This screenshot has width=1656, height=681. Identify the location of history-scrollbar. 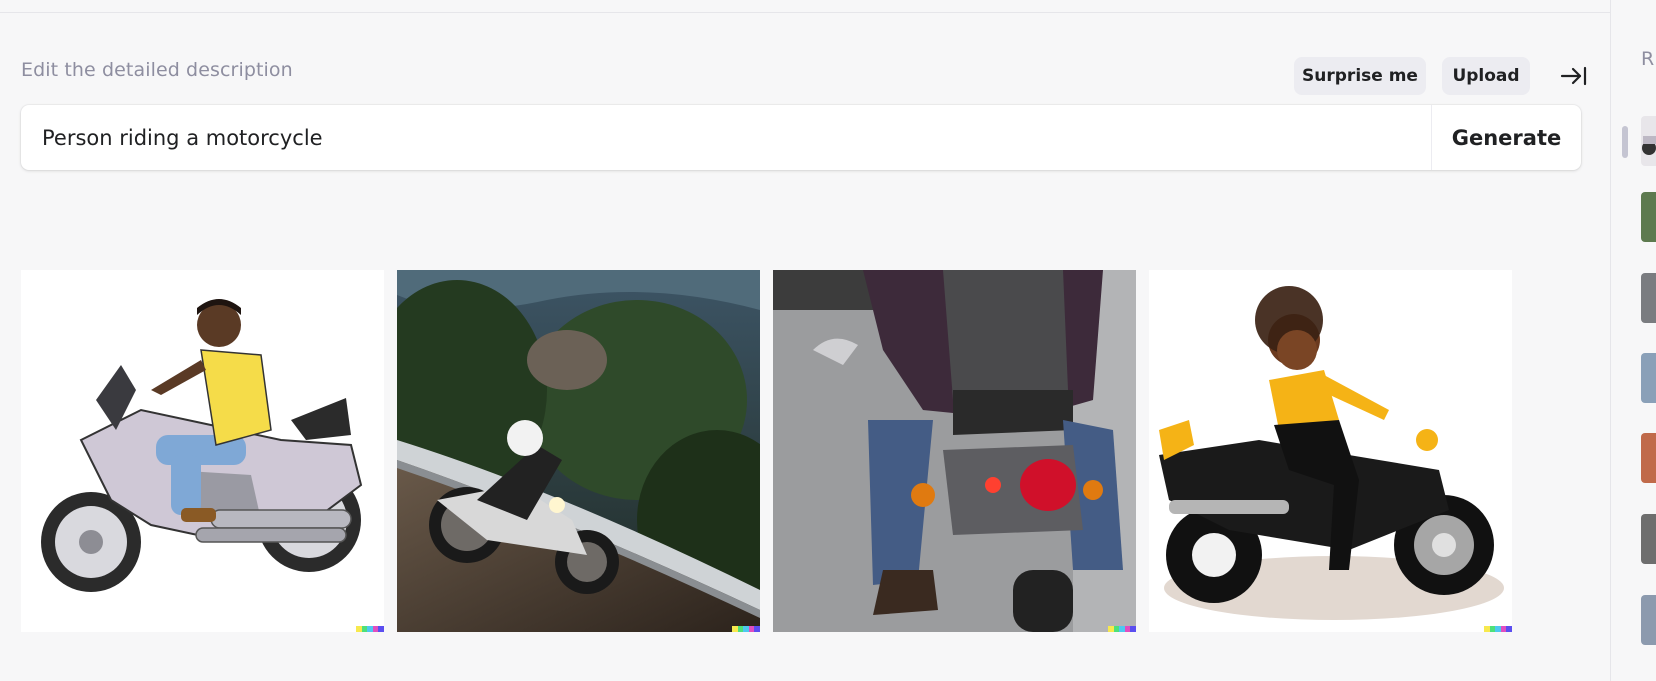
(1625, 142).